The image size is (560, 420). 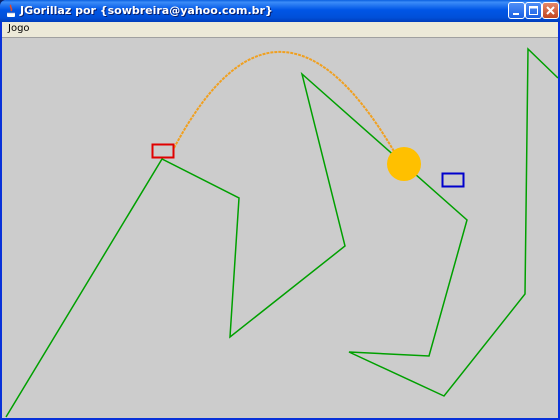 What do you see at coordinates (19, 28) in the screenshot?
I see `menu-jogo: Jogo` at bounding box center [19, 28].